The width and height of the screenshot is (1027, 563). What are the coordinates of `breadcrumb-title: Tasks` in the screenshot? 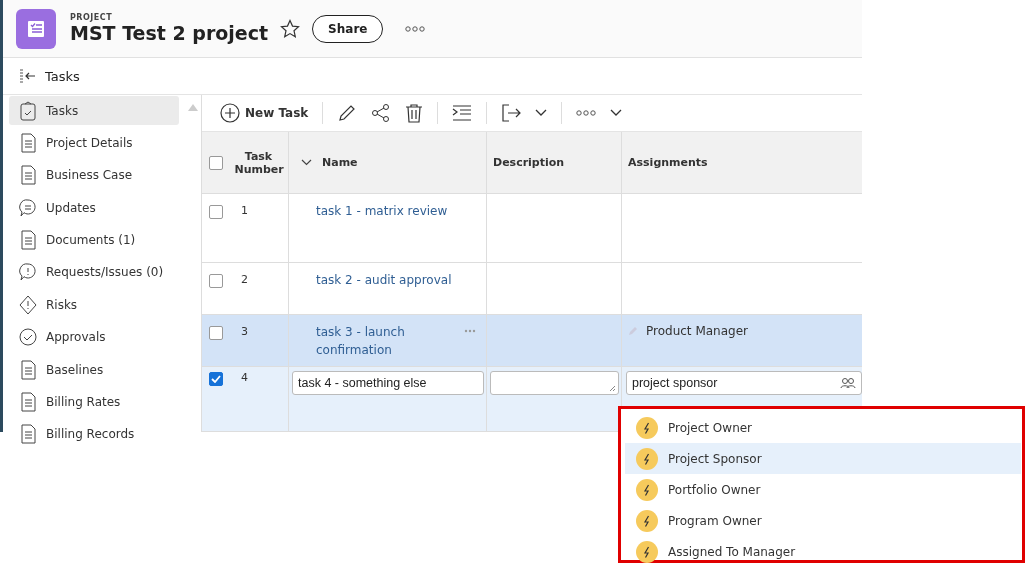 It's located at (62, 76).